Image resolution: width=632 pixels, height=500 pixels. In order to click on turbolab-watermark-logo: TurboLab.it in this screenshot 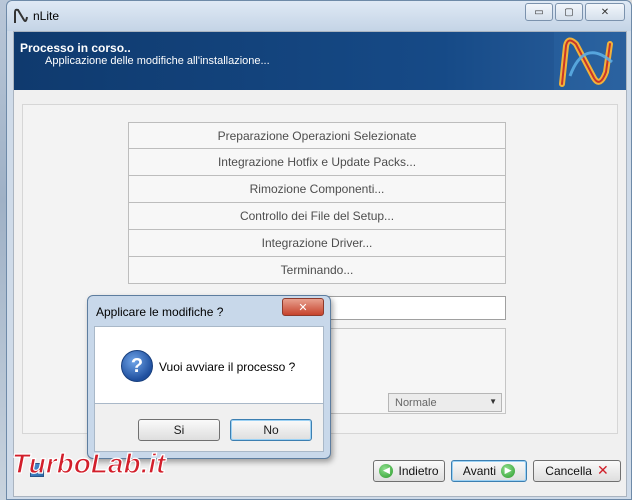, I will do `click(120, 463)`.